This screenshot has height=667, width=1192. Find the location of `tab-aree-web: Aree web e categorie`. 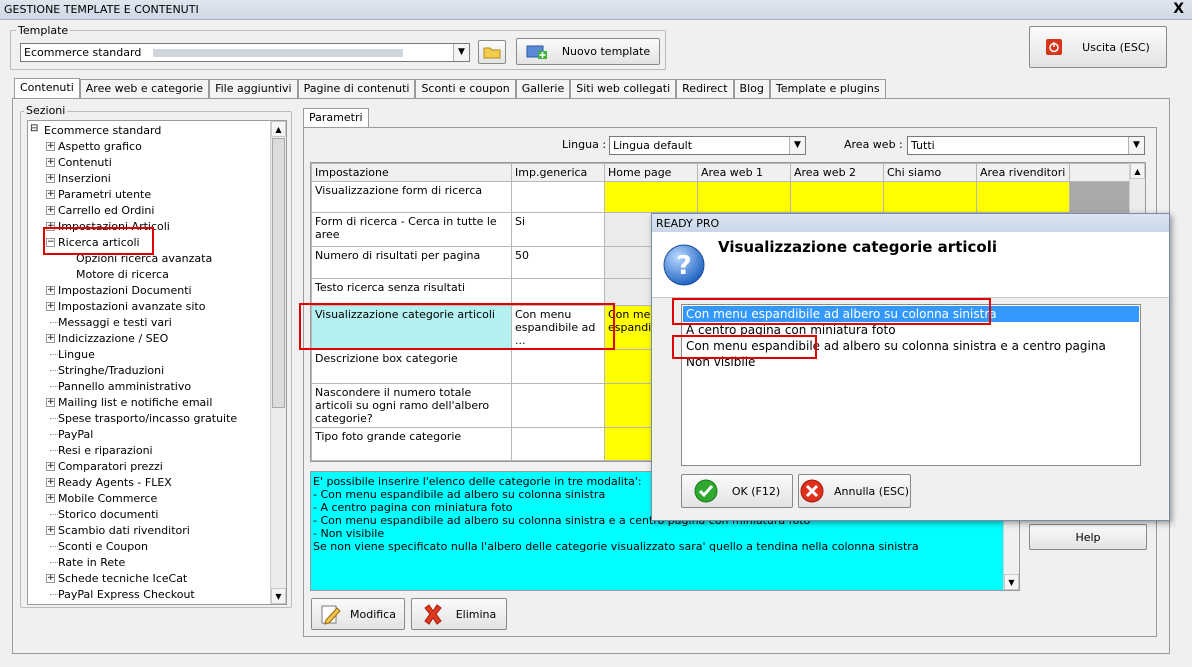

tab-aree-web: Aree web e categorie is located at coordinates (144, 88).